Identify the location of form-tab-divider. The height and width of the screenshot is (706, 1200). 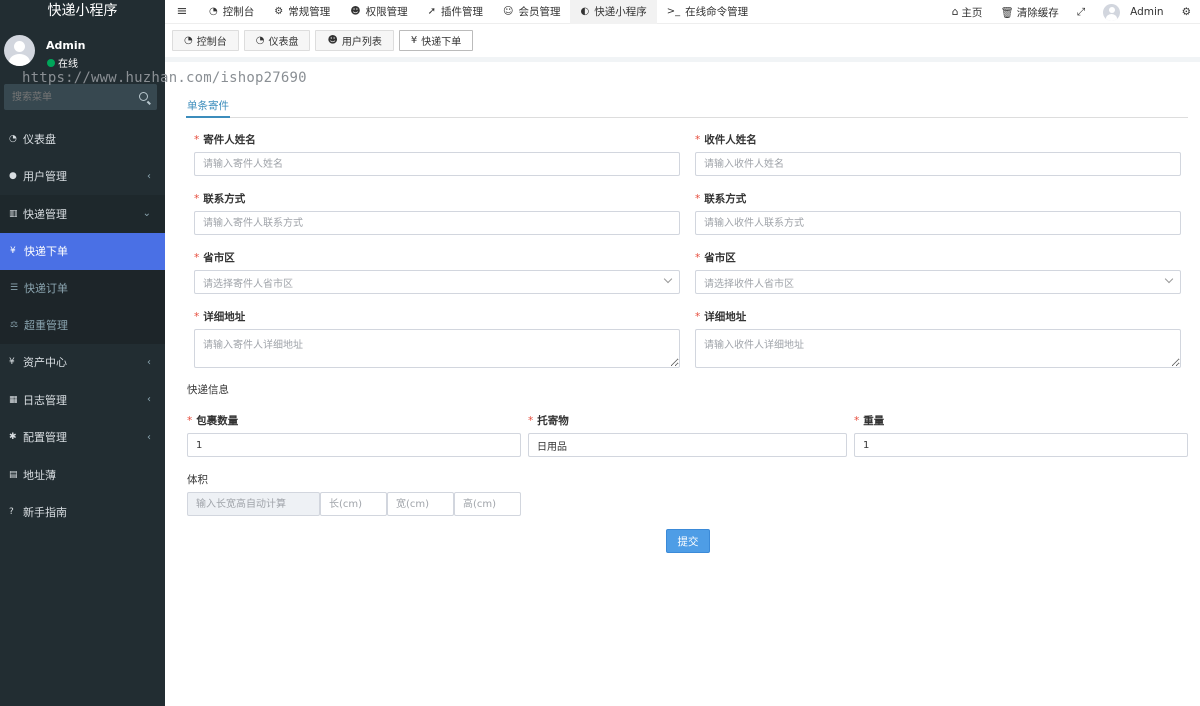
(687, 117).